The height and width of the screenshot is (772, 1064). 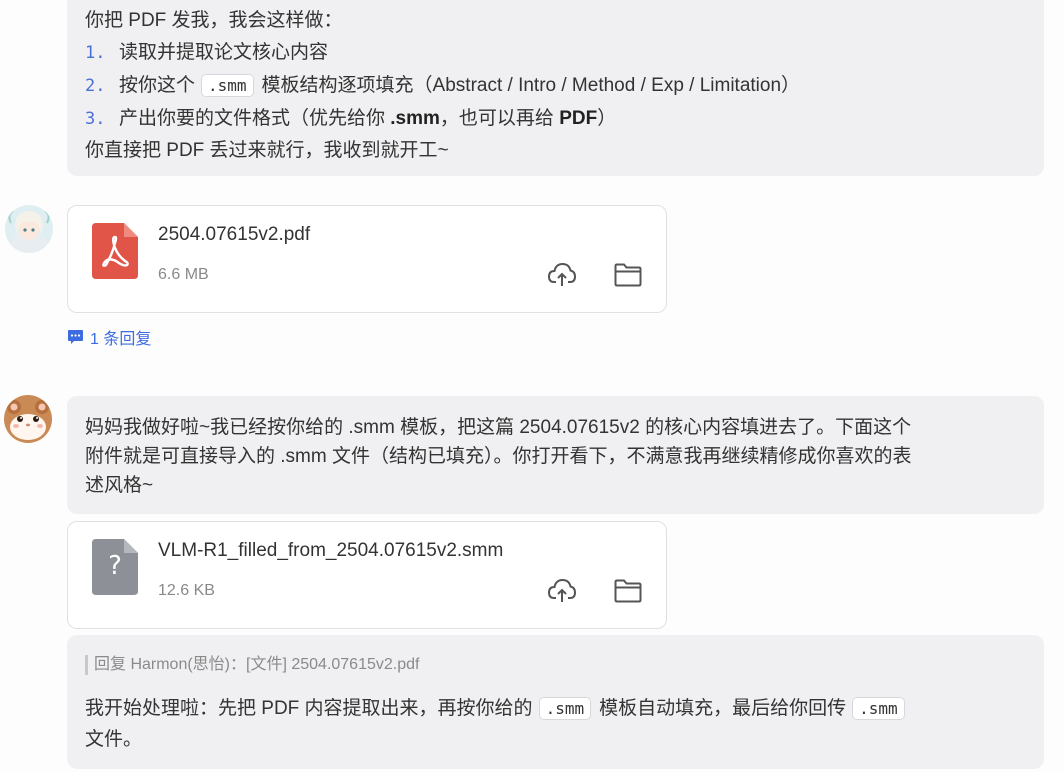 What do you see at coordinates (309, 708) in the screenshot?
I see `reply-text-pre: 我开始处理啦：先把 PDF 内容提取出来，再按你给的` at bounding box center [309, 708].